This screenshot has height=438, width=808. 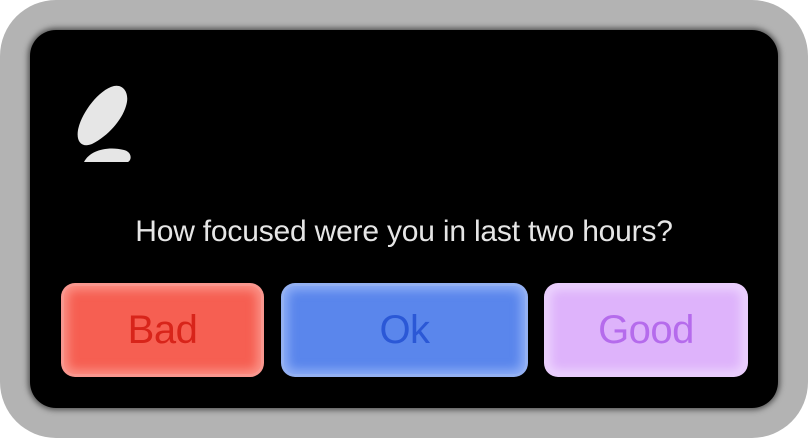 I want to click on bad-button-label: Bad, so click(x=162, y=329).